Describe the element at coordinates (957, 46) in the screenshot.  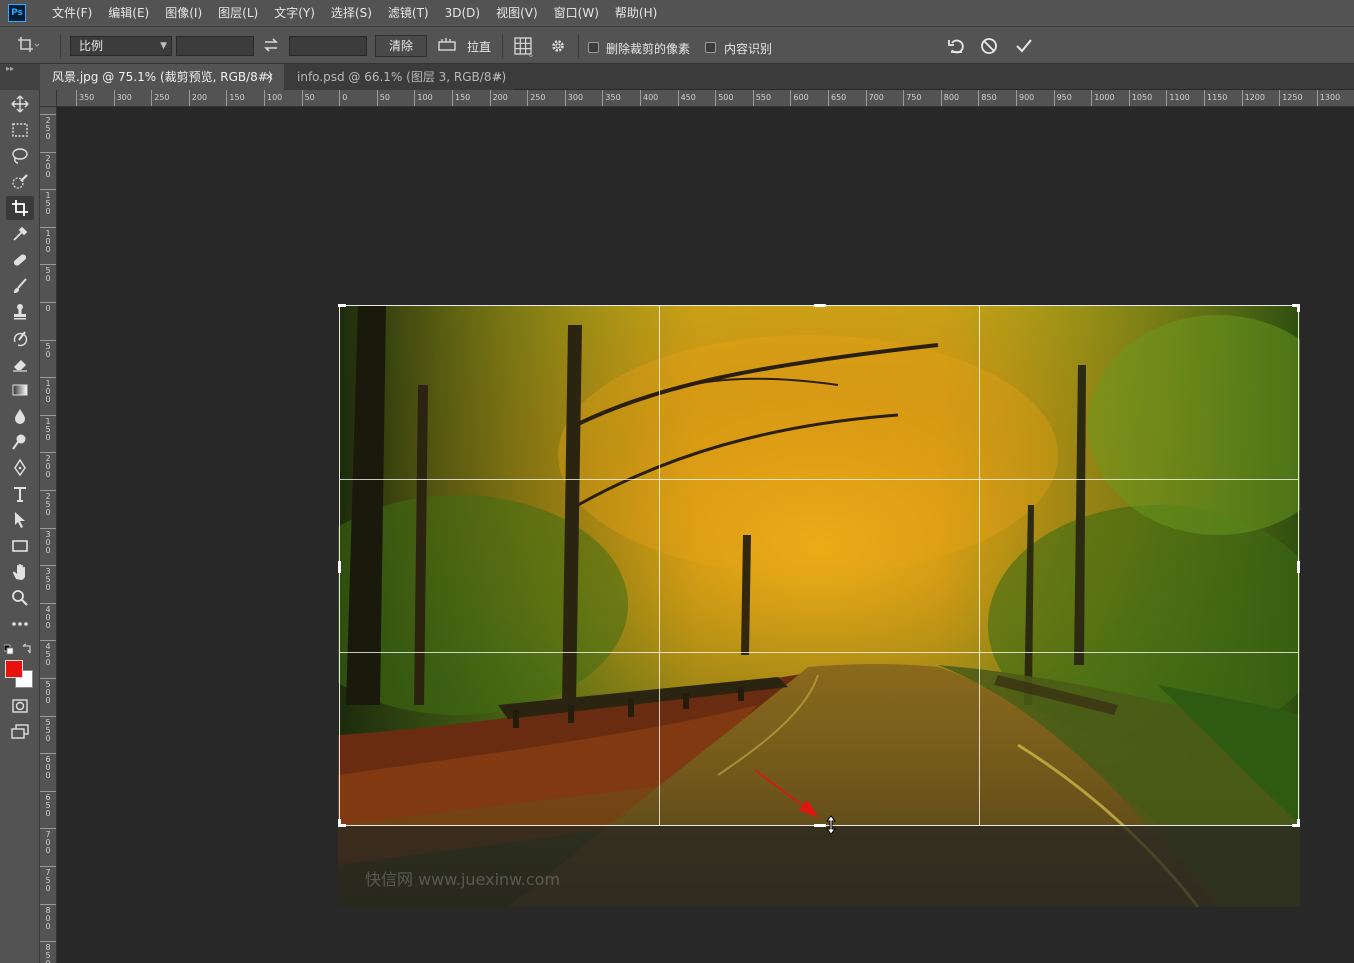
I see `reset-icon` at that location.